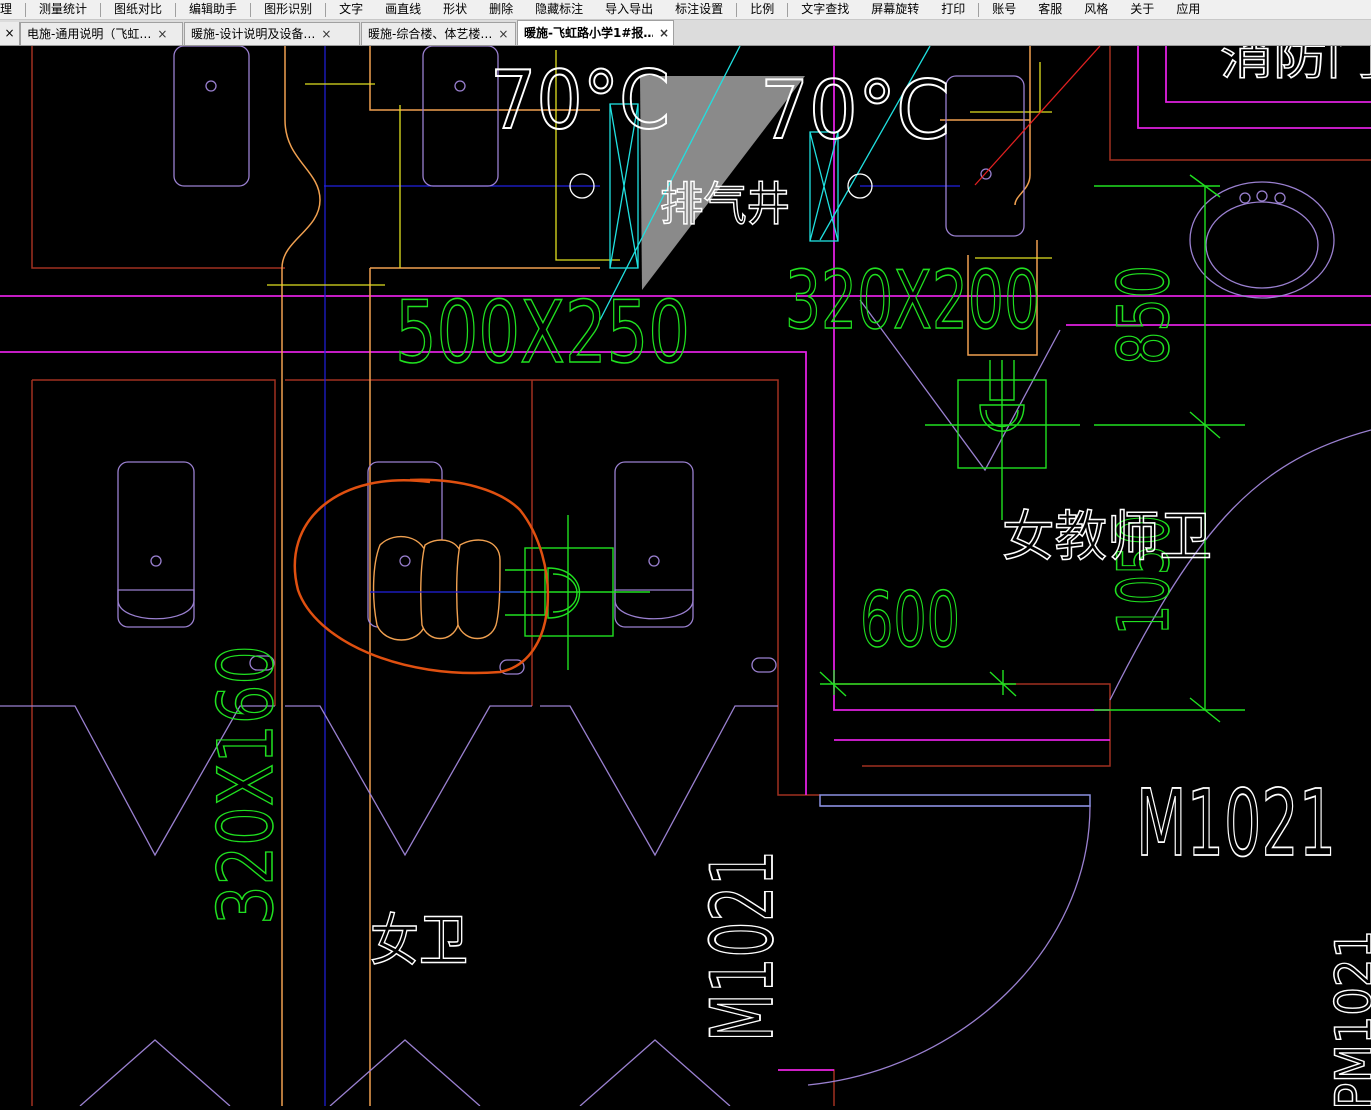 Image resolution: width=1371 pixels, height=1110 pixels. Describe the element at coordinates (1295, 65) in the screenshot. I see `top-right-label: 消防门` at that location.